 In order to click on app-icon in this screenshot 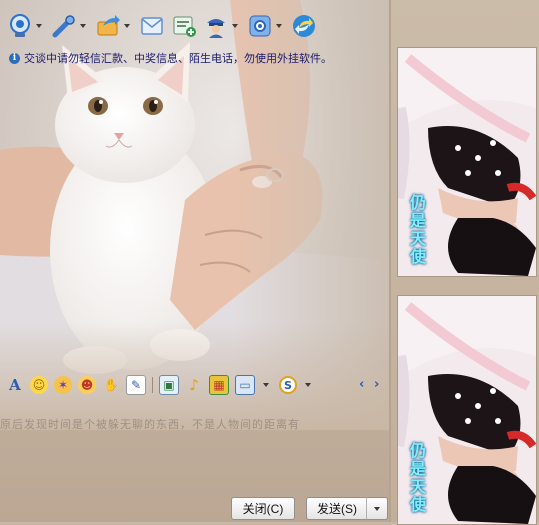, I will do `click(184, 26)`.